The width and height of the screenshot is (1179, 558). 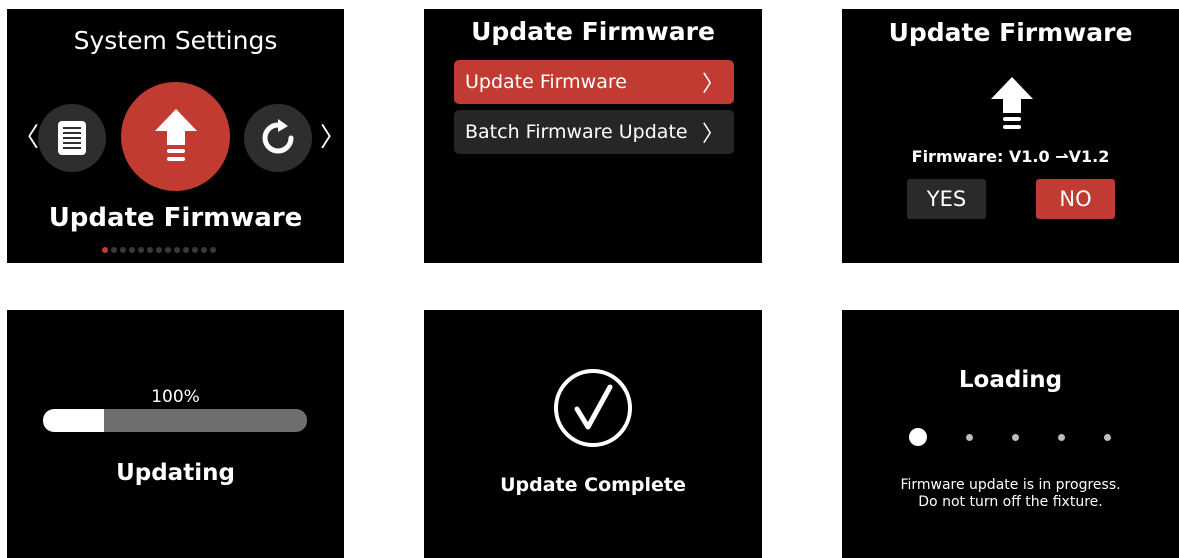 I want to click on warning-line-1: Firmware update is in progress., so click(x=1010, y=485).